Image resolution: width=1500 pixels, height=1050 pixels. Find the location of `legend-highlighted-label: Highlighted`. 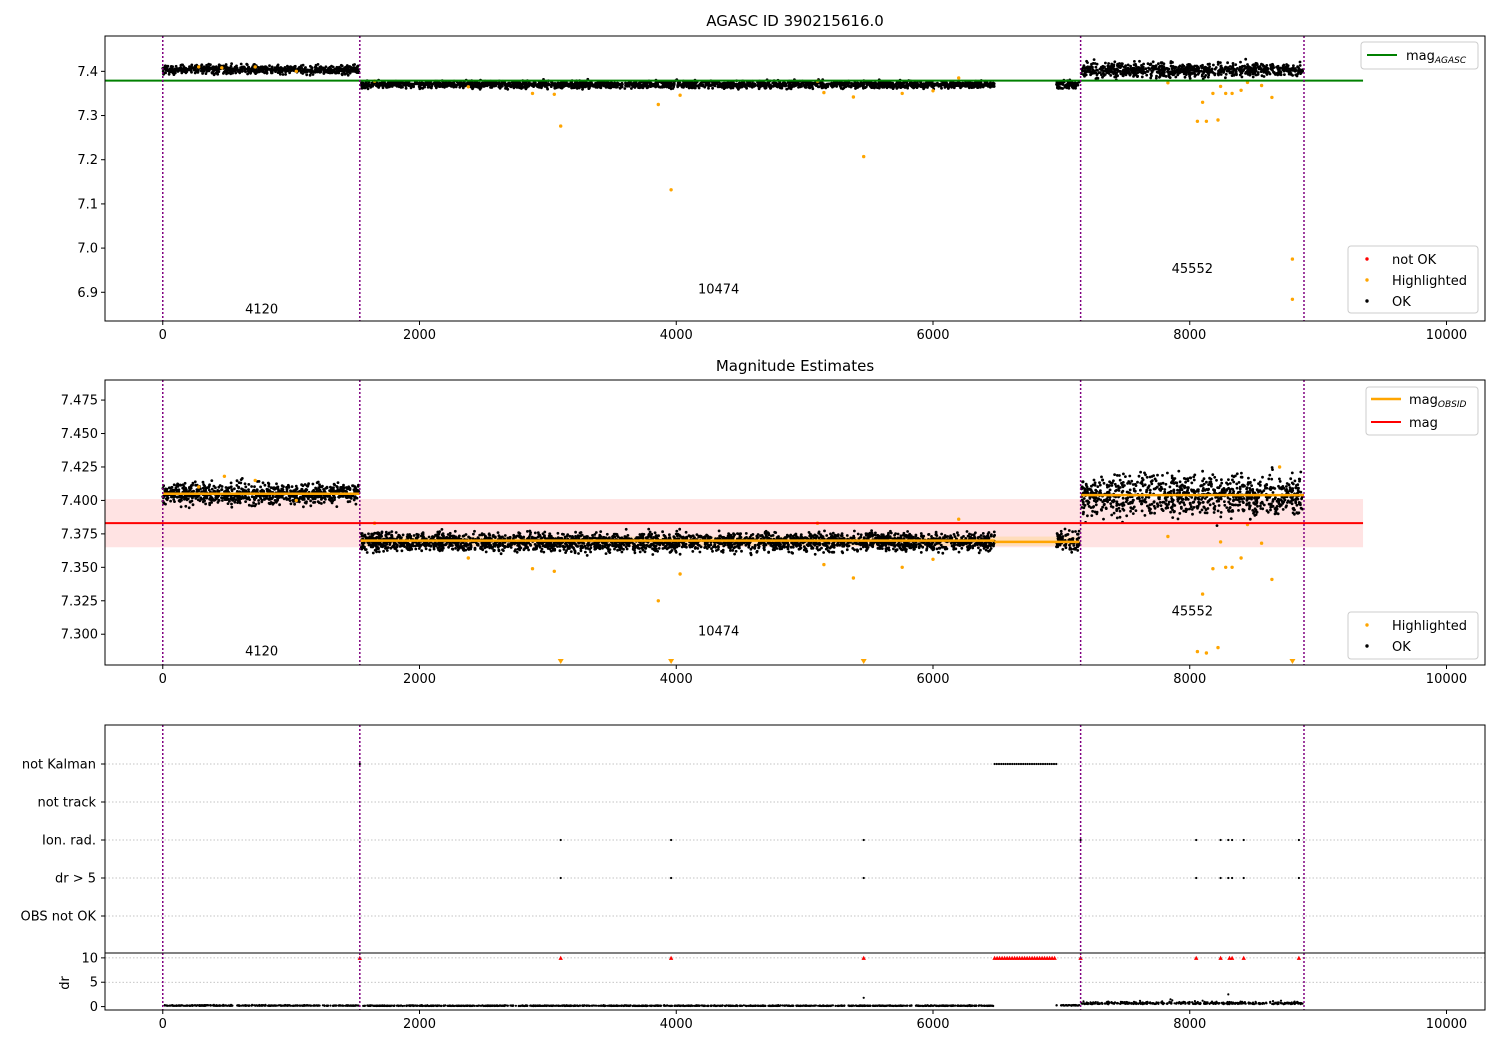

legend-highlighted-label: Highlighted is located at coordinates (1429, 281).